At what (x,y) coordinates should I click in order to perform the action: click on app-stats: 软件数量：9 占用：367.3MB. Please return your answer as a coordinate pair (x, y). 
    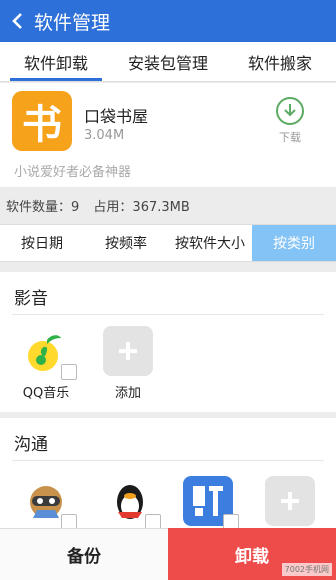
    Looking at the image, I should click on (103, 205).